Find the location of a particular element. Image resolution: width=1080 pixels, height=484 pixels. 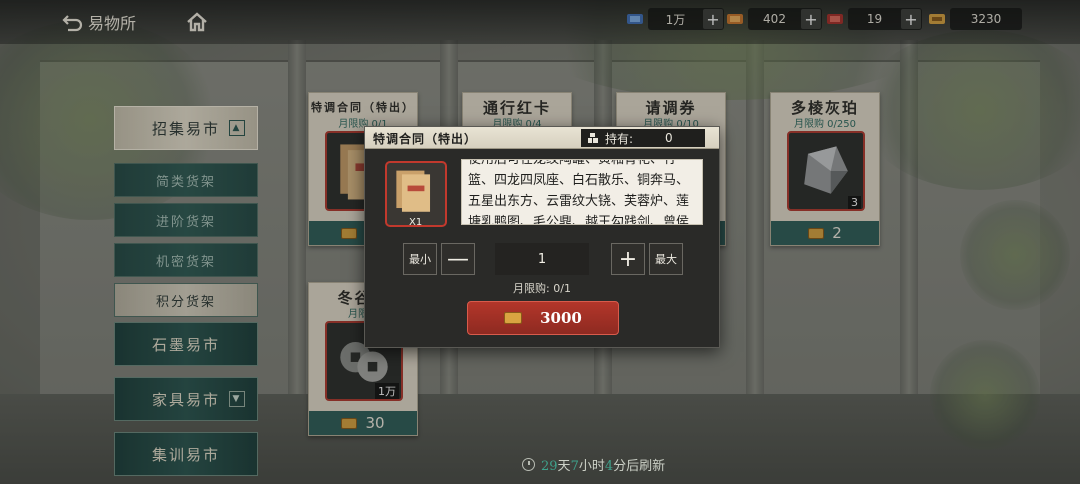

refresh-unit: 天 is located at coordinates (564, 466).